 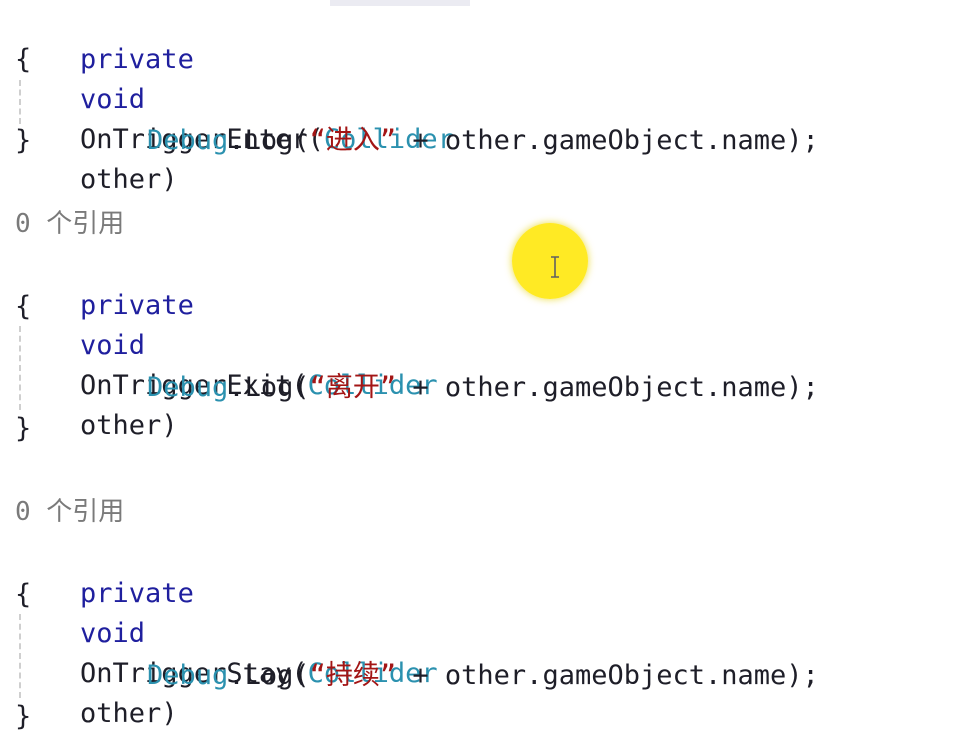 What do you see at coordinates (450, 365) in the screenshot?
I see `debug-log-statement-exit: Debug.Log(“离开” + other.gameObject.name);` at bounding box center [450, 365].